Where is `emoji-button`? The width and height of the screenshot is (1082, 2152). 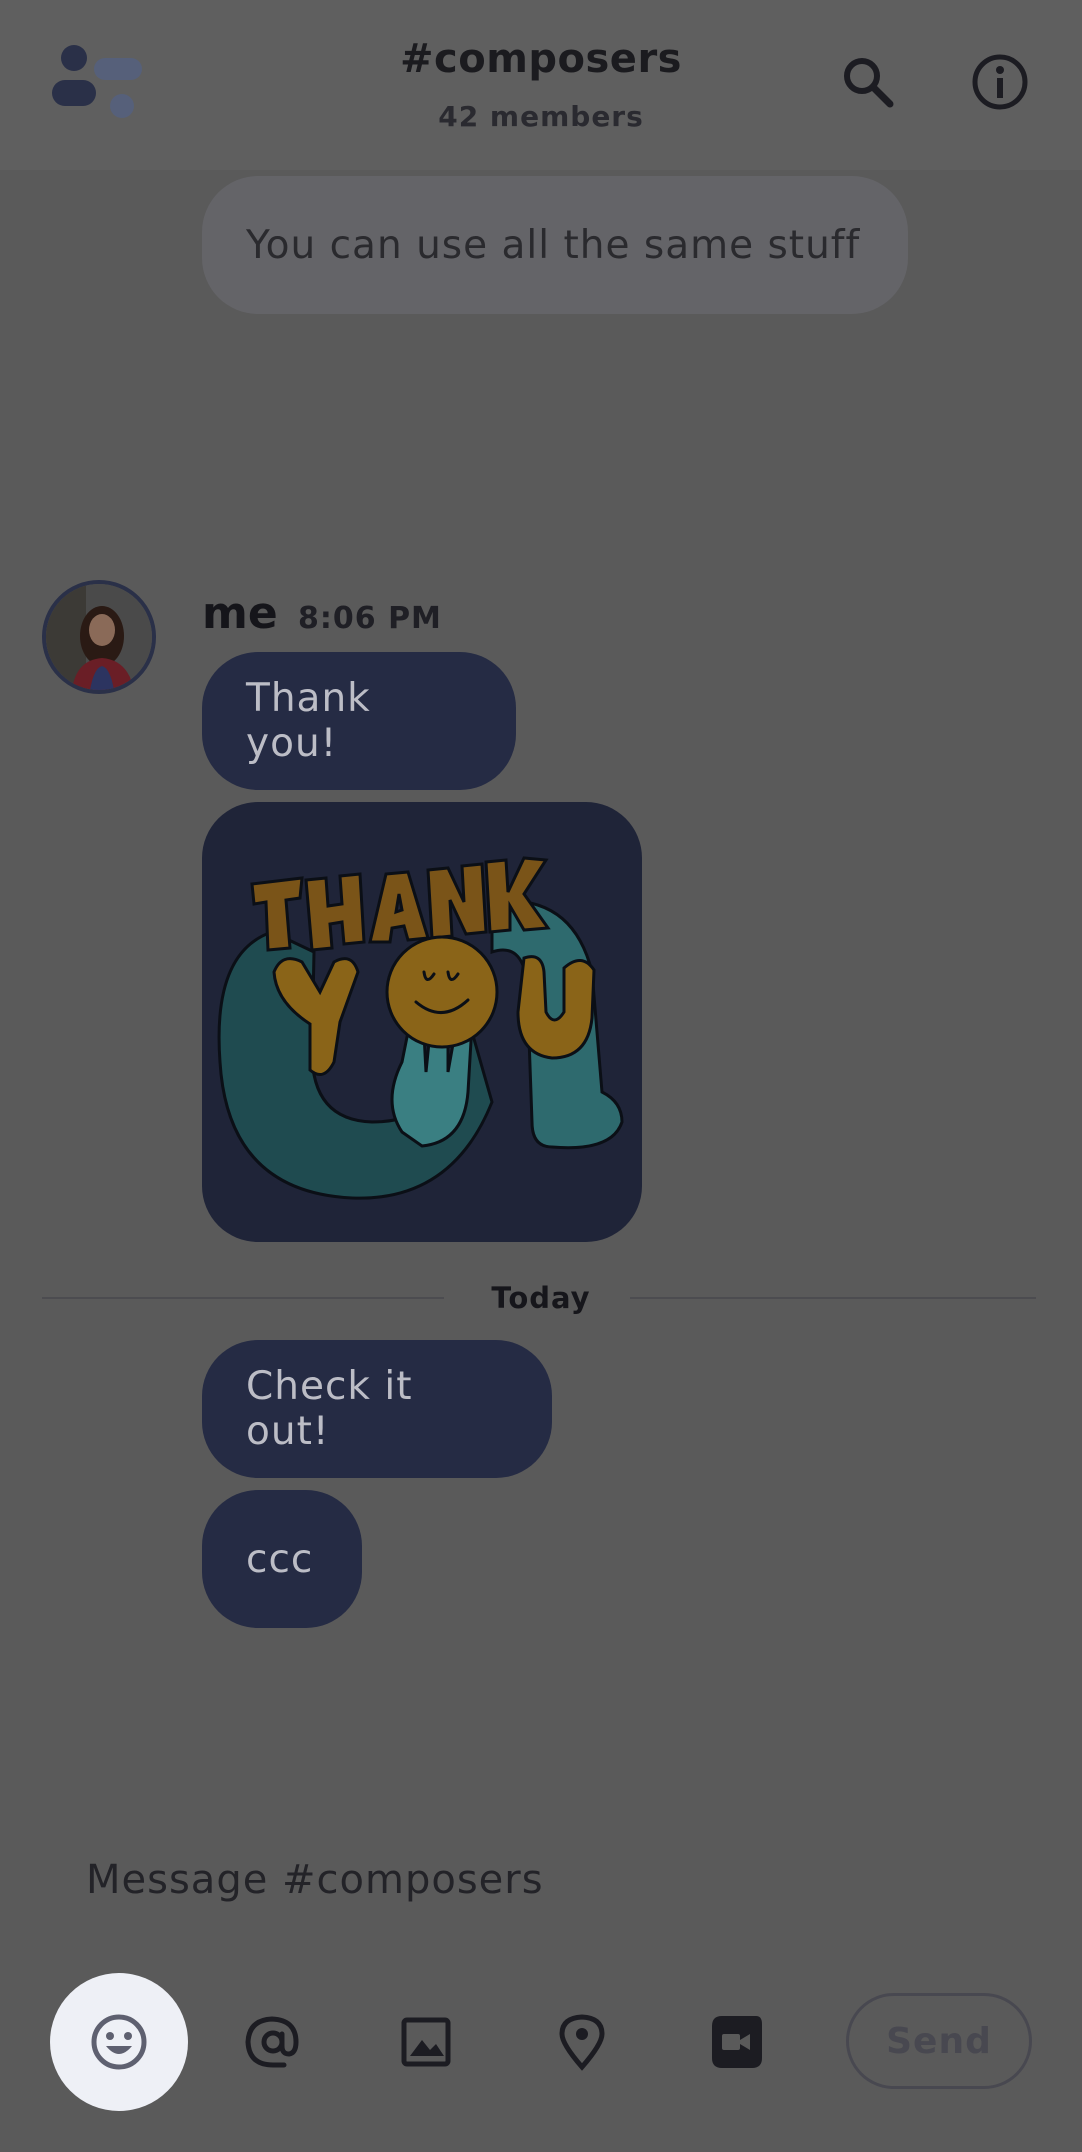
emoji-button is located at coordinates (119, 2042).